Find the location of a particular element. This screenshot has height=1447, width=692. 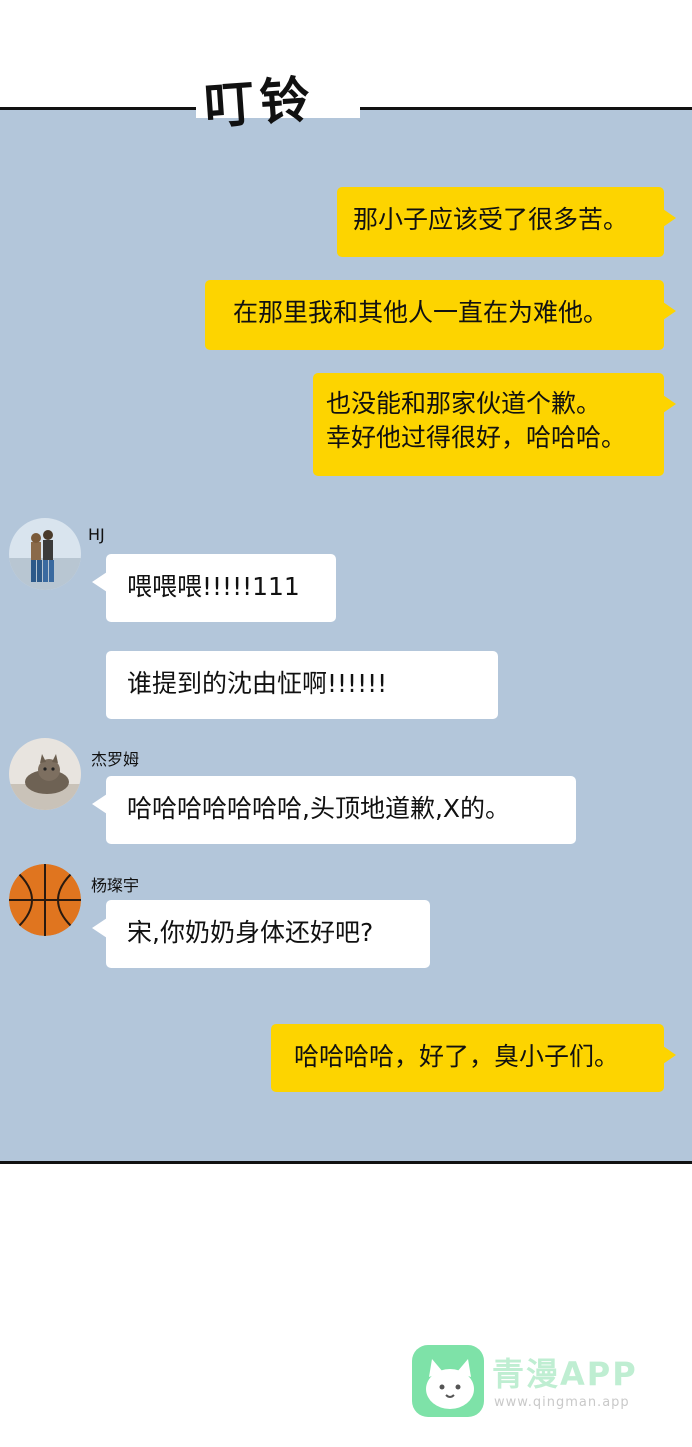

own-message-bubble: 哈哈哈哈，好了，臭小子们。 is located at coordinates (473, 1058).